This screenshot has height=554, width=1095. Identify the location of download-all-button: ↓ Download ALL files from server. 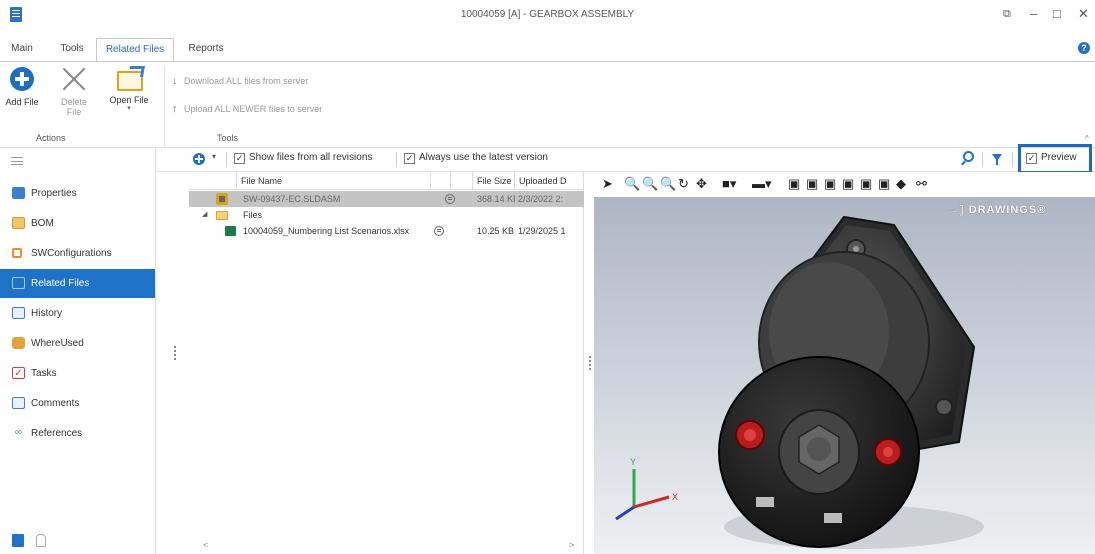
(240, 81).